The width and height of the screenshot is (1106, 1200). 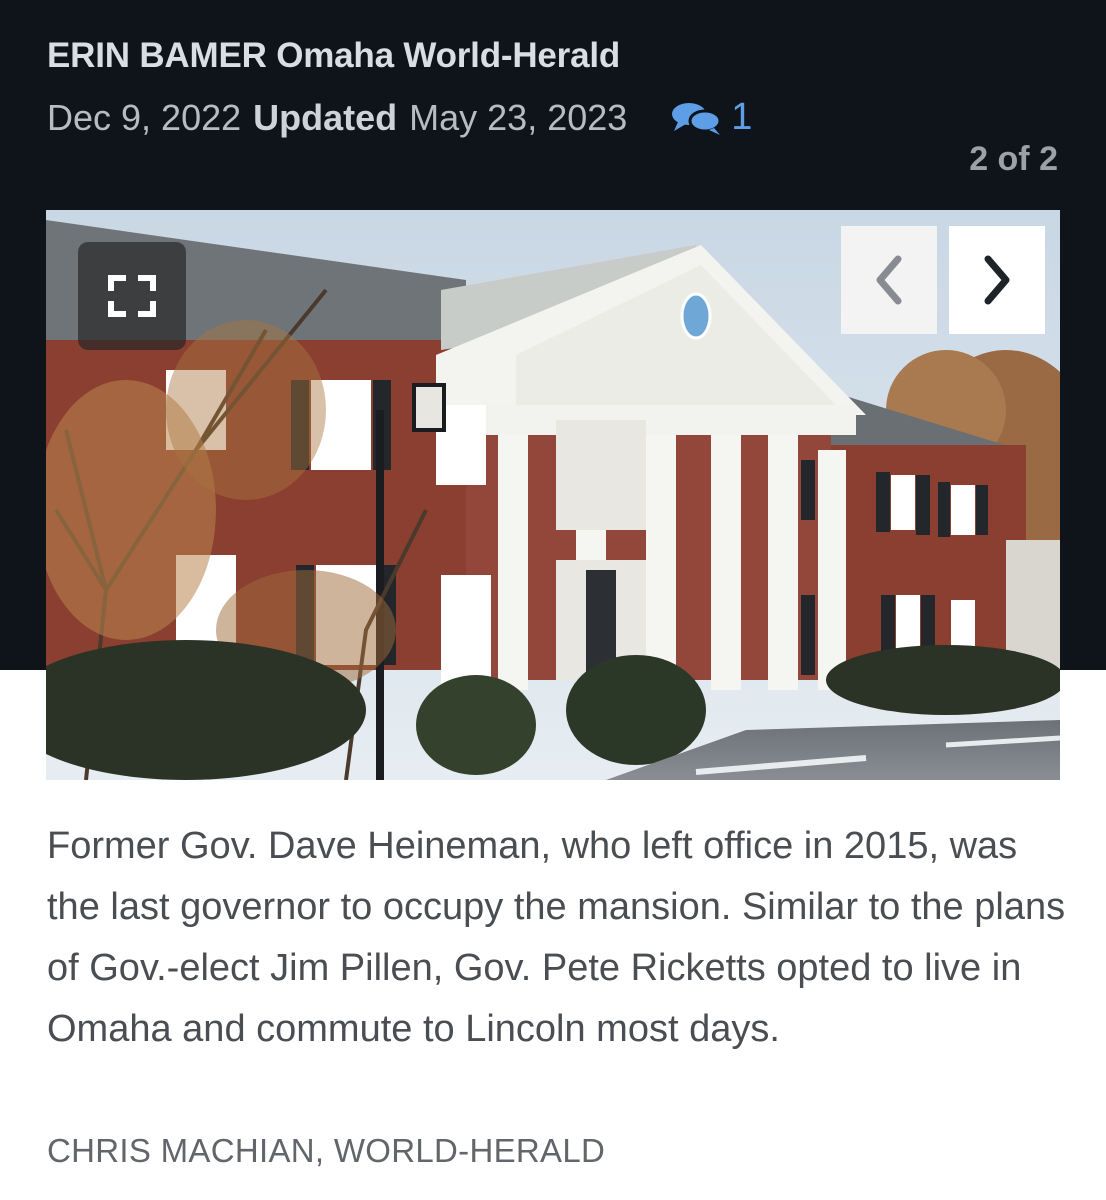 What do you see at coordinates (326, 1150) in the screenshot?
I see `photo-credit: CHRIS MACHIAN, WORLD-HERALD` at bounding box center [326, 1150].